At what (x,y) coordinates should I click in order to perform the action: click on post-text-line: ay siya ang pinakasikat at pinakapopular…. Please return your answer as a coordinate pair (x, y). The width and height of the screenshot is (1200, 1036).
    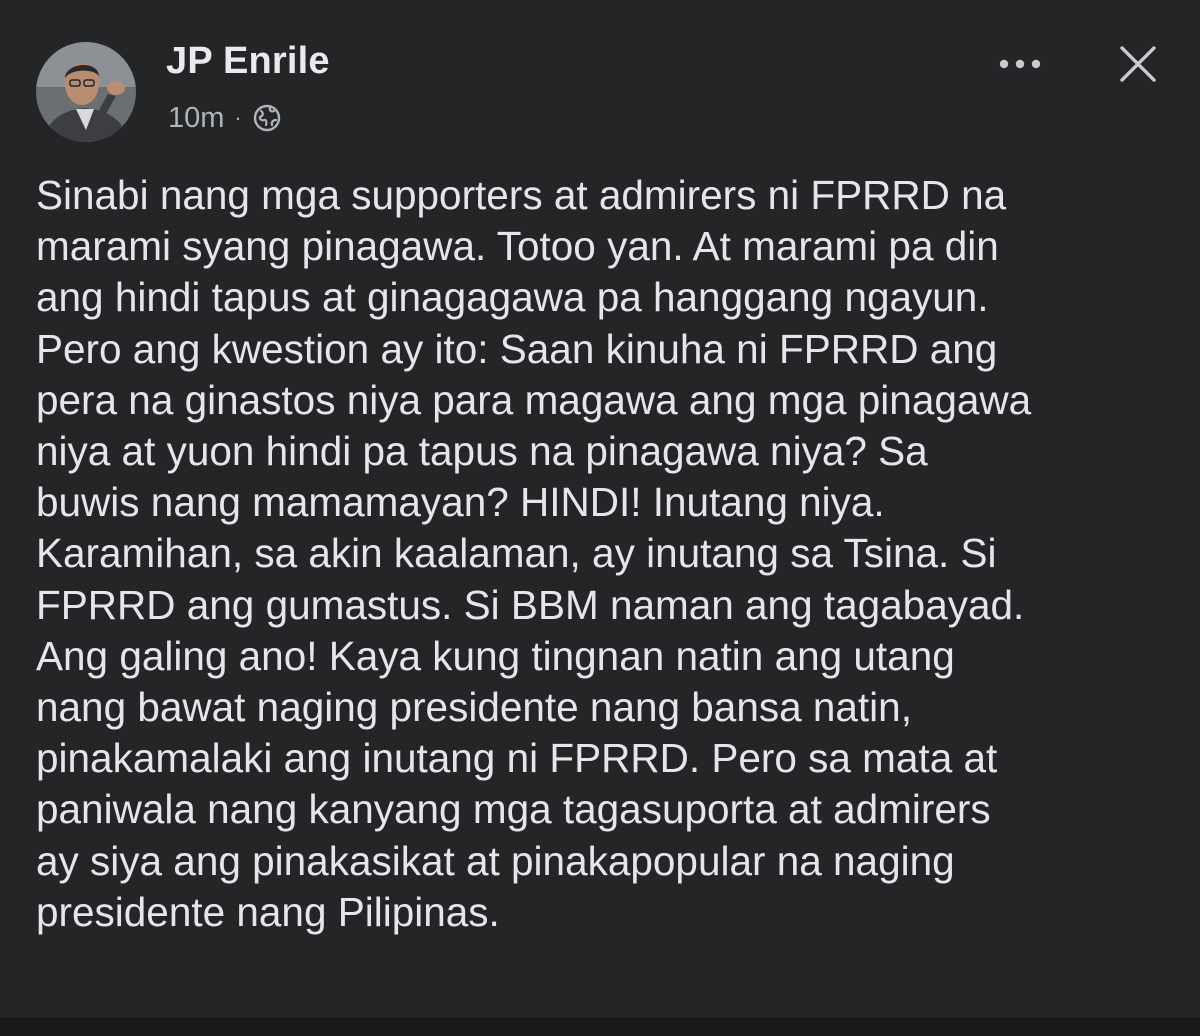
    Looking at the image, I should click on (495, 860).